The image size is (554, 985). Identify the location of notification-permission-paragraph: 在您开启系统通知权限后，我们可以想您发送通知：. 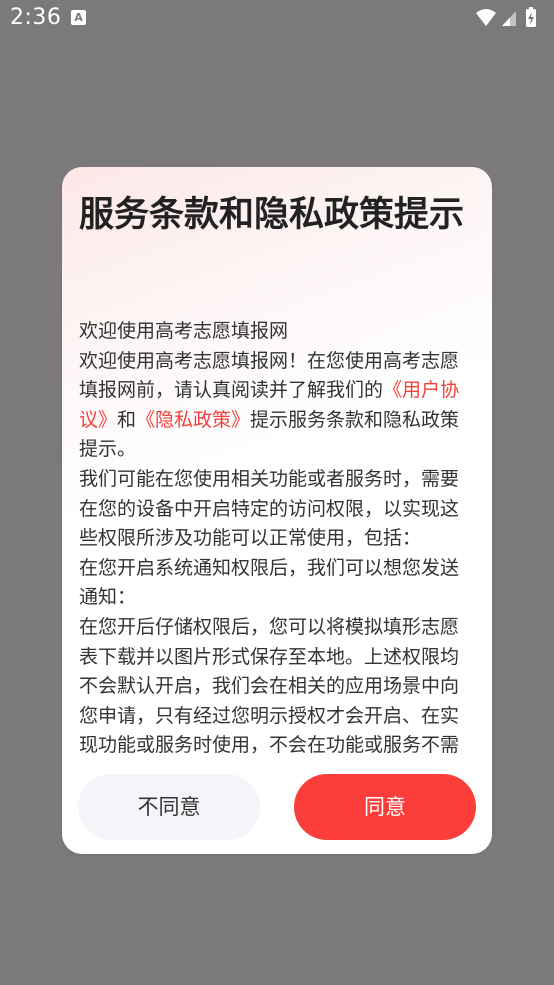
(269, 582).